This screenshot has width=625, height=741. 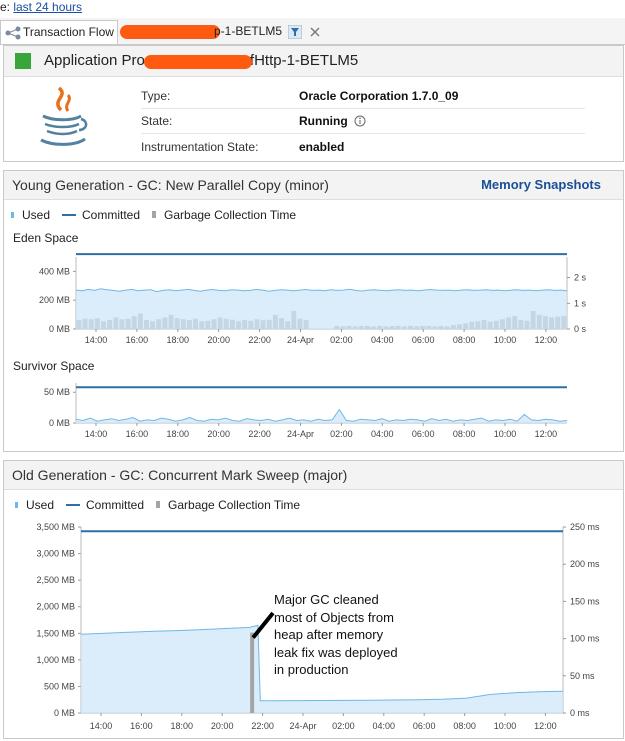 What do you see at coordinates (326, 599) in the screenshot?
I see `annotation-line: Major GC cleaned` at bounding box center [326, 599].